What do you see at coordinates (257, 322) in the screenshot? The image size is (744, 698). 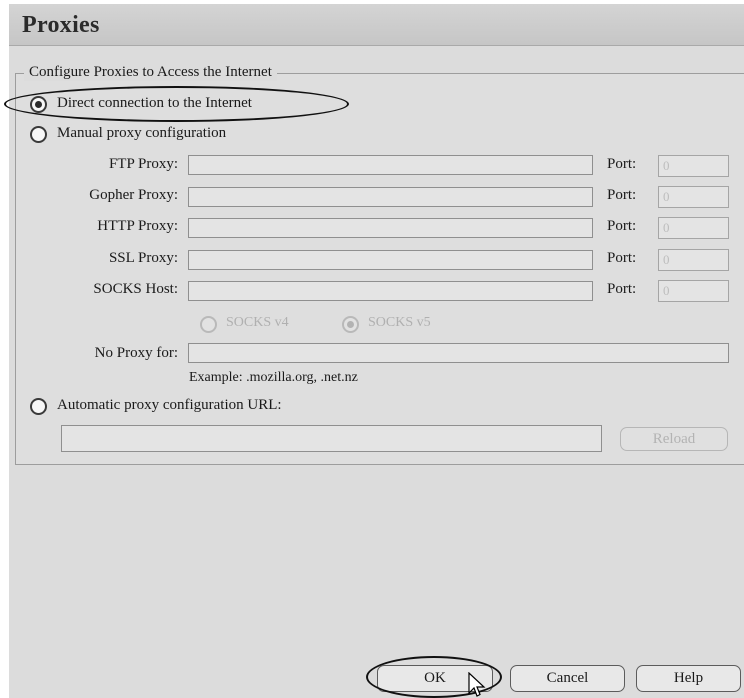 I see `socks-v4-label: SOCKS v4` at bounding box center [257, 322].